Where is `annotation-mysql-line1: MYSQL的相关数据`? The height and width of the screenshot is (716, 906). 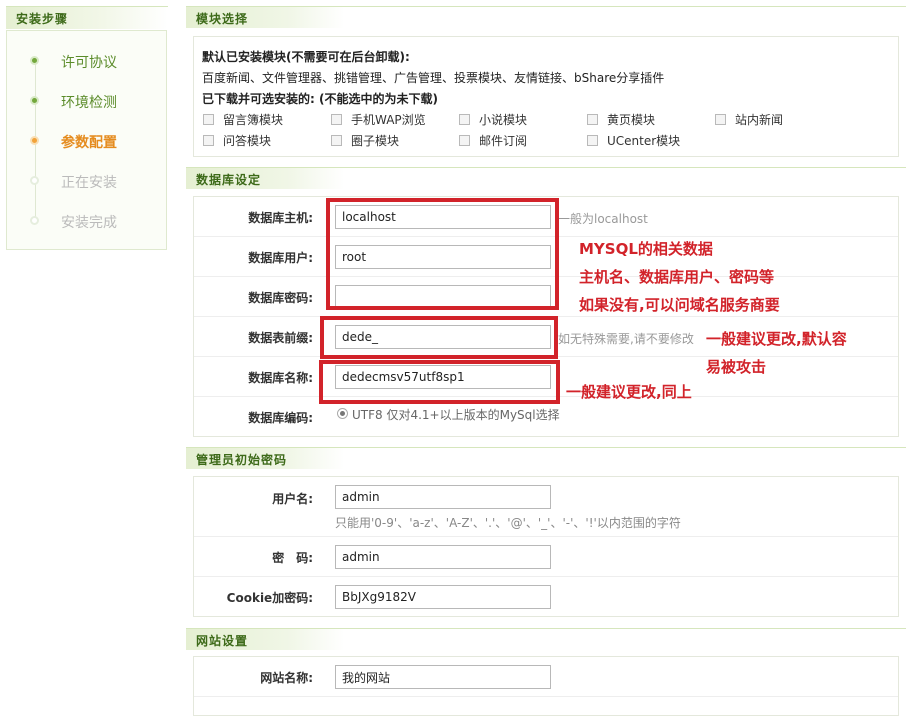
annotation-mysql-line1: MYSQL的相关数据 is located at coordinates (646, 249).